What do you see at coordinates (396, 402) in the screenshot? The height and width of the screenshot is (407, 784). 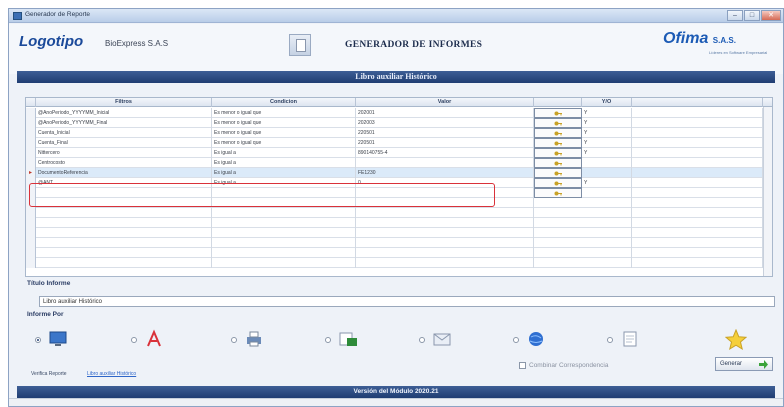 I see `horizontal-scrollbar` at bounding box center [396, 402].